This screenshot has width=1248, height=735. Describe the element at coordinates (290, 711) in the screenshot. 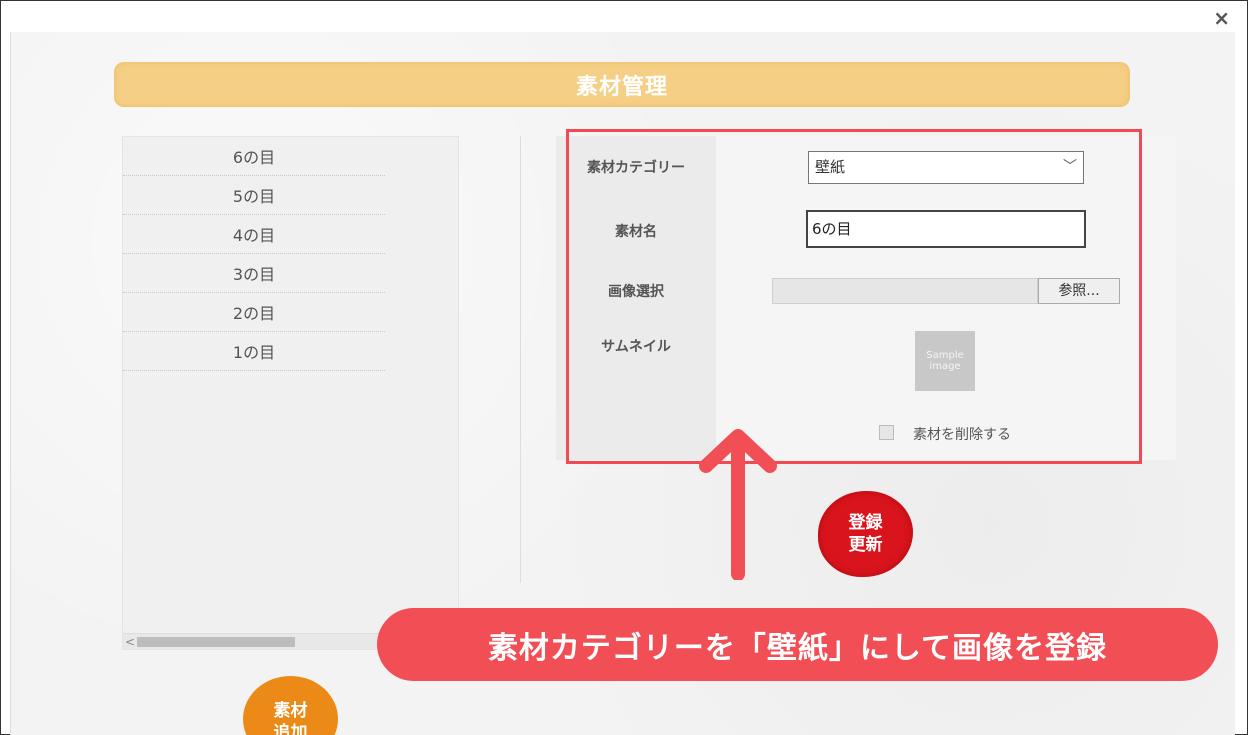

I see `add-line1: 素材` at that location.